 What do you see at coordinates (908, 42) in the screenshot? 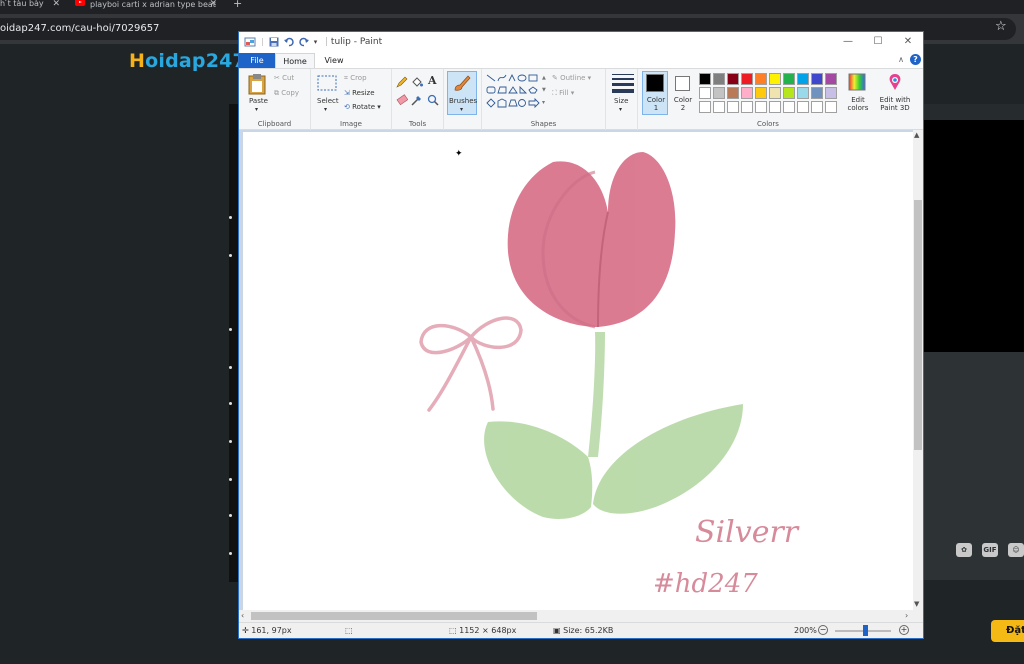
I see `close-button: ✕` at bounding box center [908, 42].